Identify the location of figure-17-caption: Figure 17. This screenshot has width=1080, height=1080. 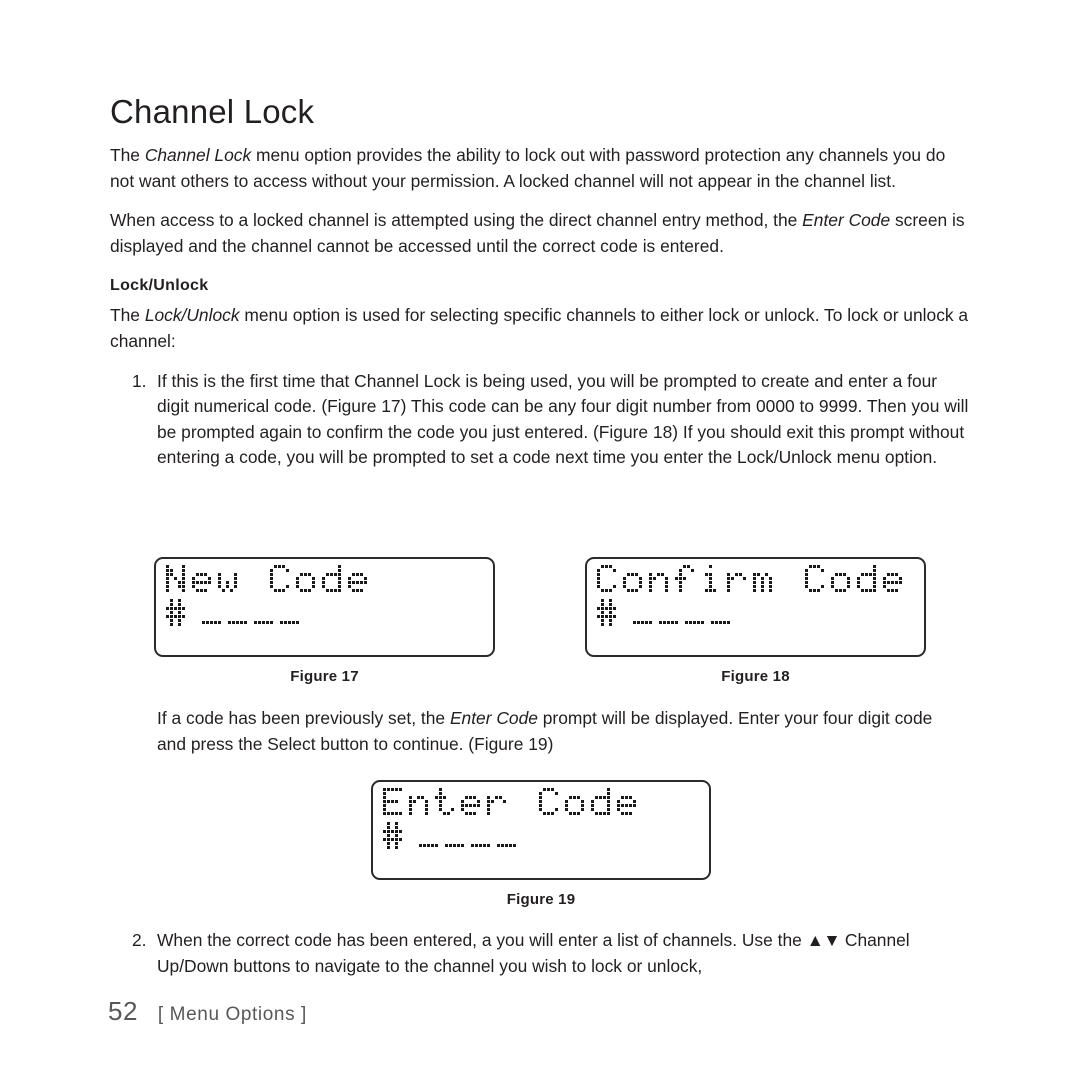
(324, 676).